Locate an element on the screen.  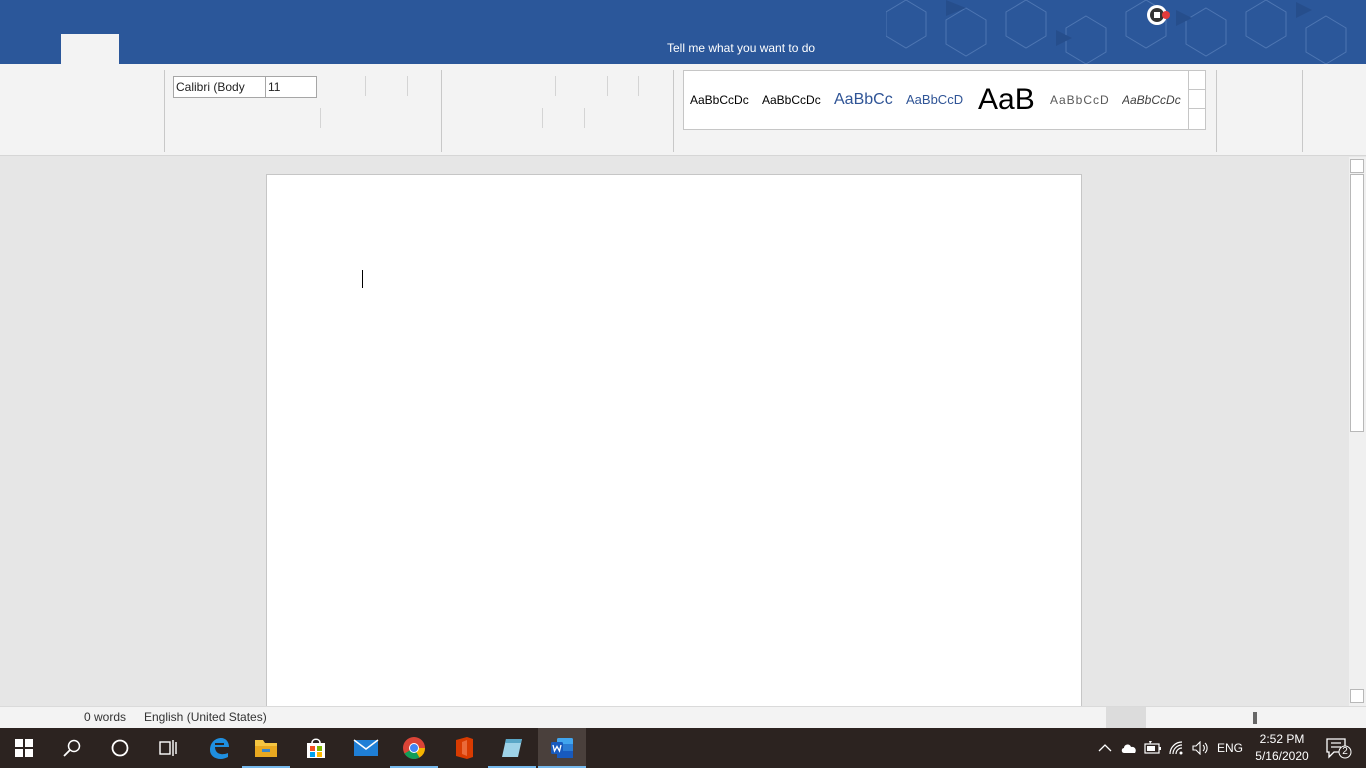
word-app is located at coordinates (562, 748).